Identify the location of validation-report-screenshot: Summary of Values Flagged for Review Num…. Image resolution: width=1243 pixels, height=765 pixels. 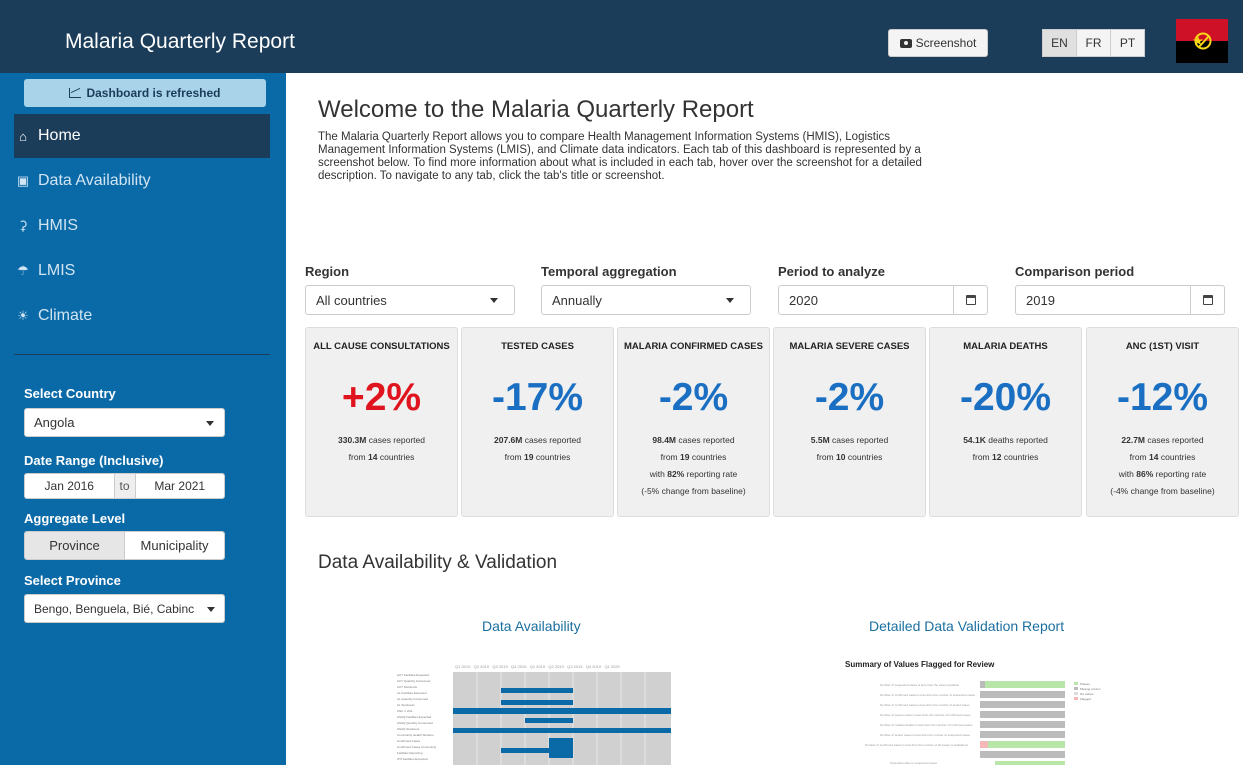
(975, 712).